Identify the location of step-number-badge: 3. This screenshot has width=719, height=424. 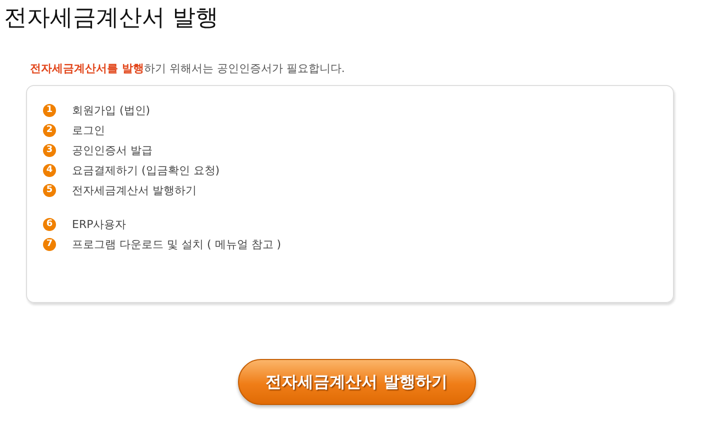
(49, 150).